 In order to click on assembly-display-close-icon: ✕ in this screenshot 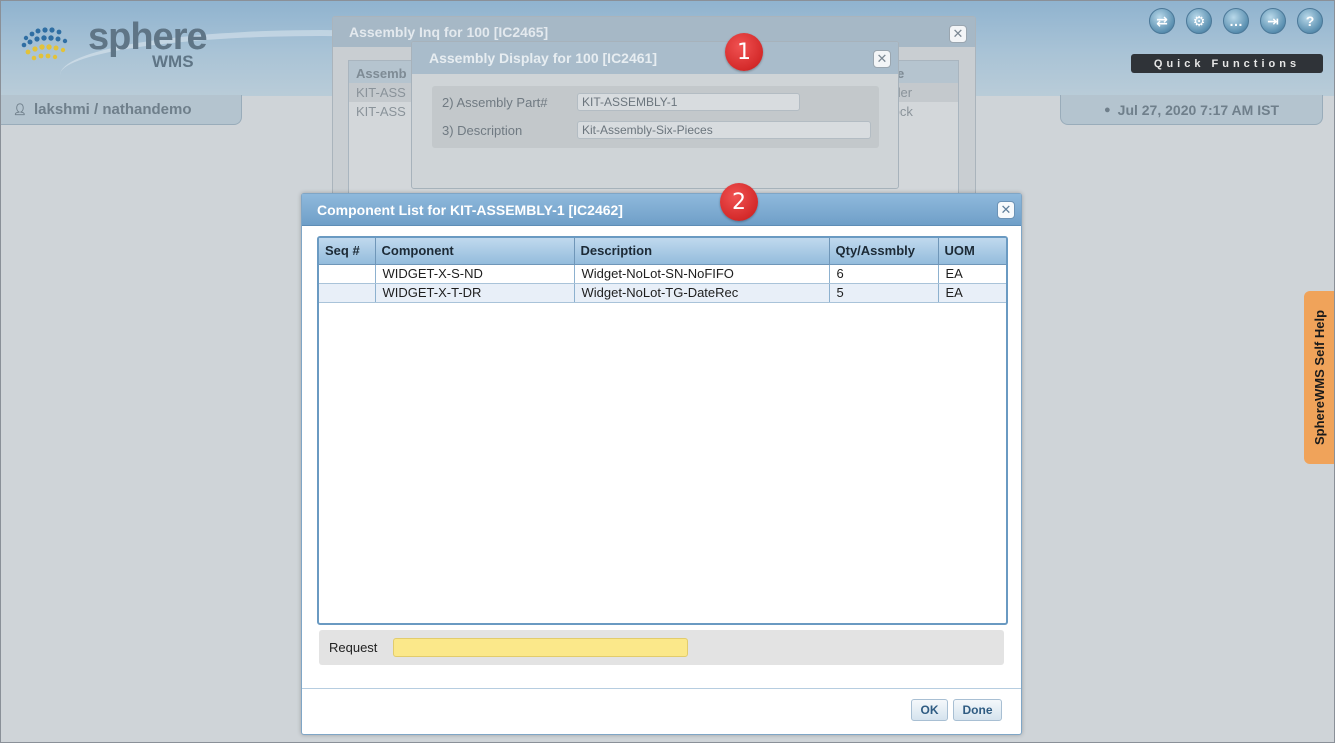, I will do `click(882, 59)`.